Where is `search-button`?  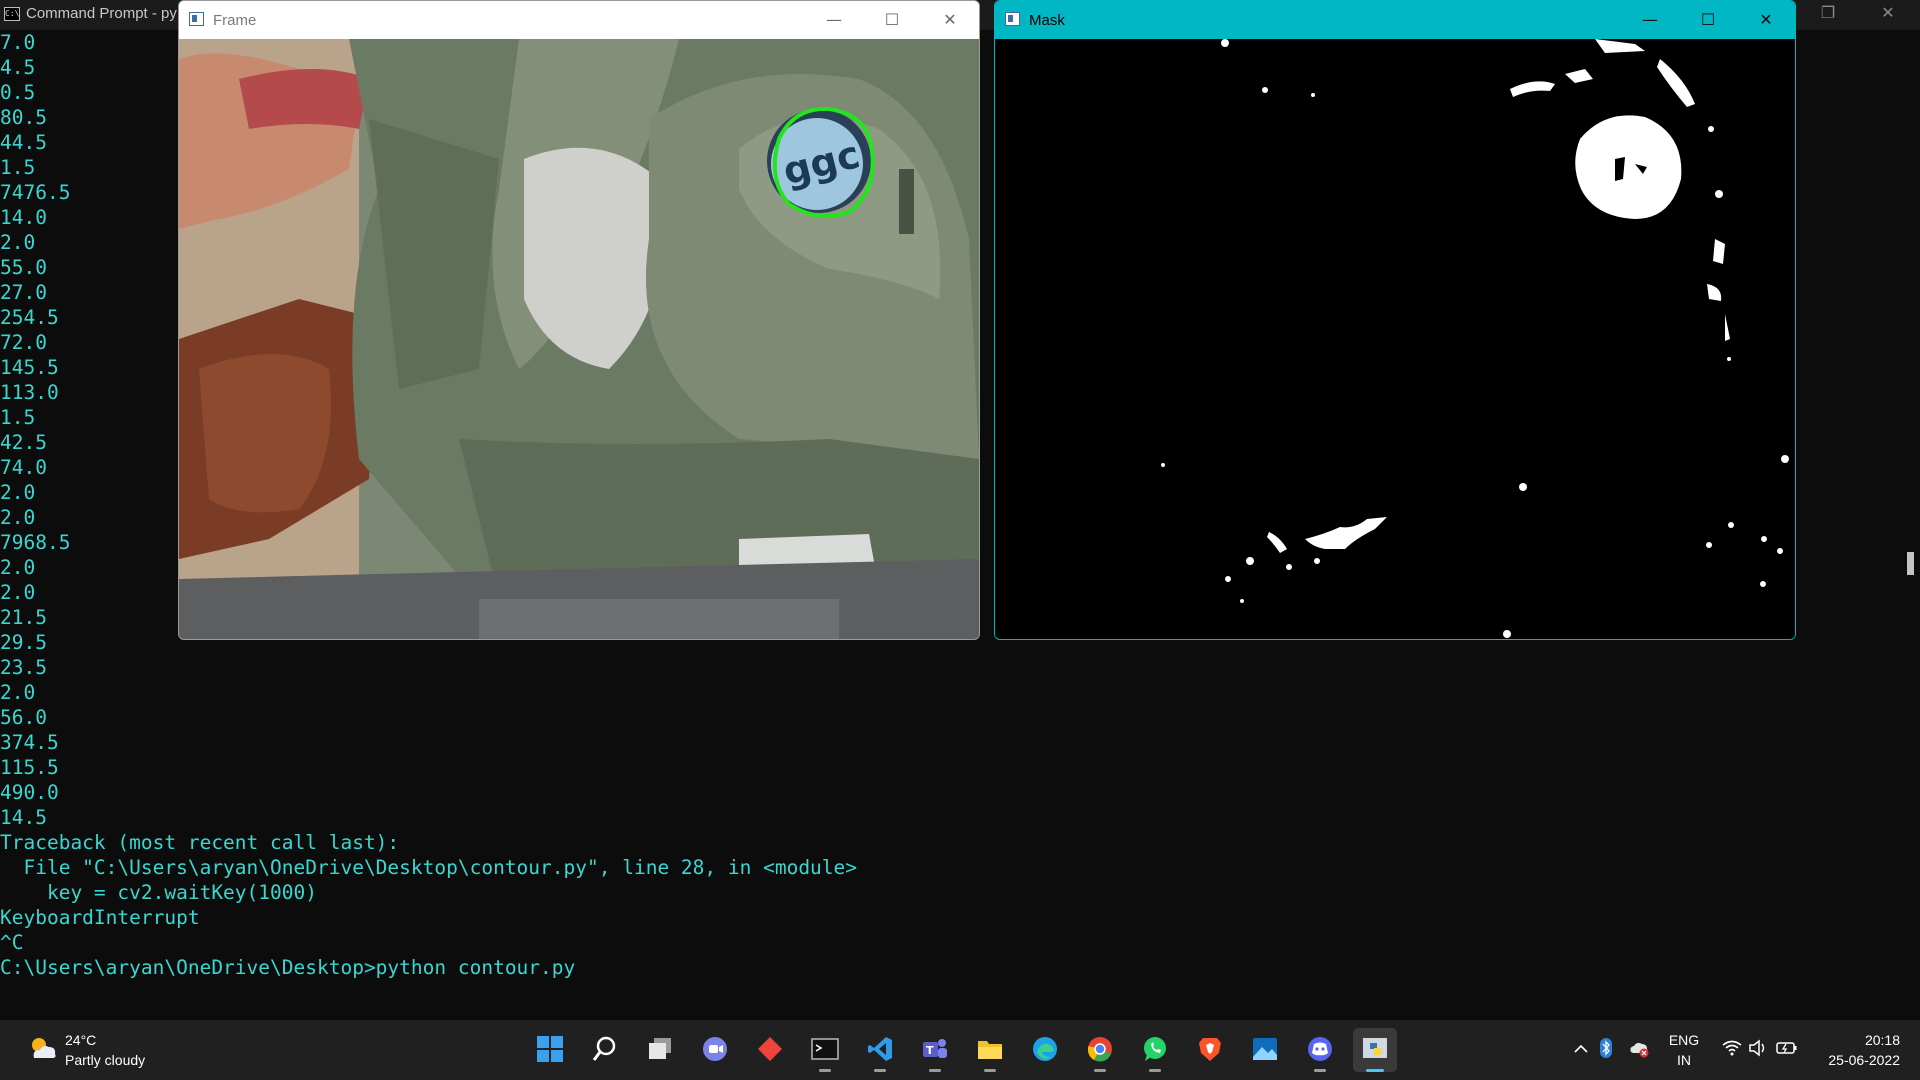
search-button is located at coordinates (605, 1050).